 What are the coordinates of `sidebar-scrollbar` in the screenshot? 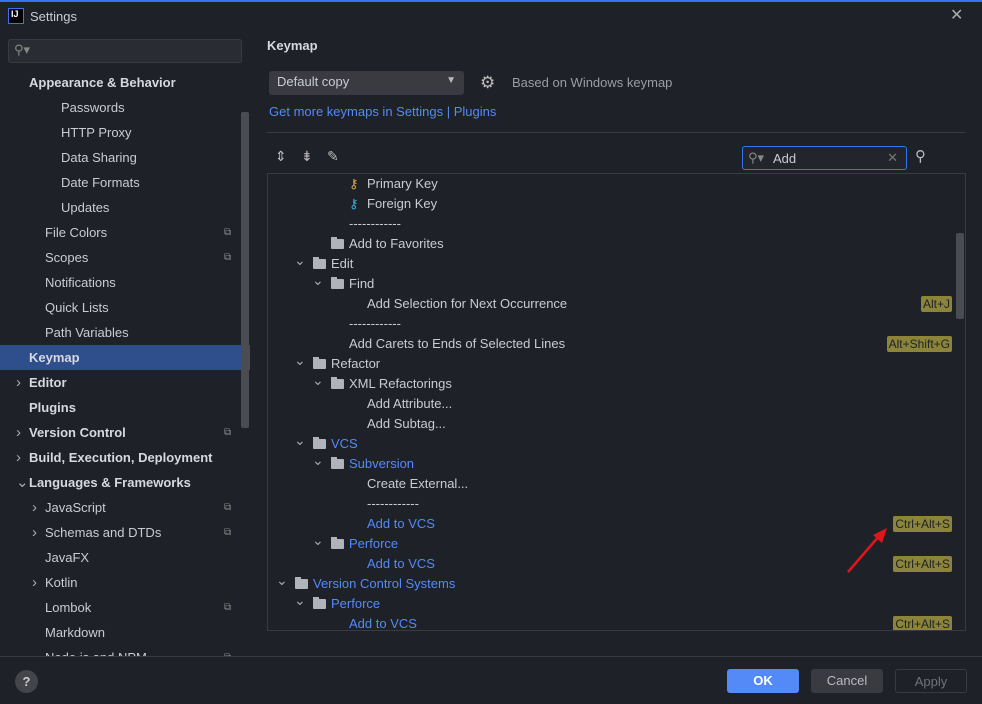 It's located at (245, 270).